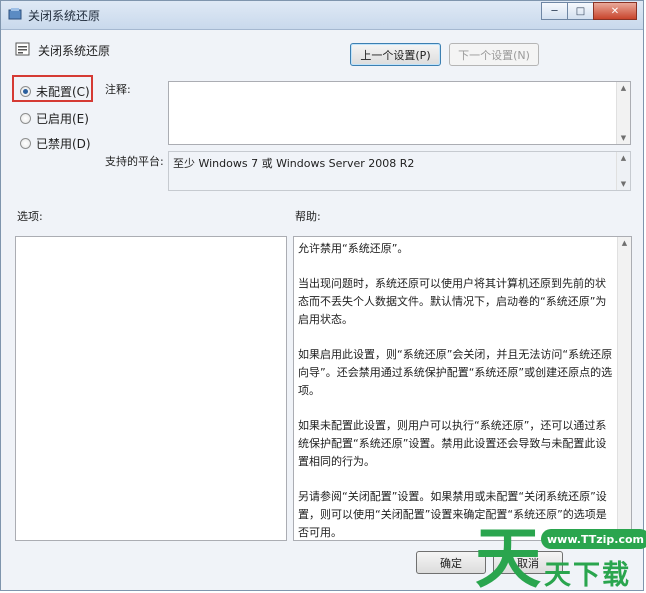  What do you see at coordinates (353, 248) in the screenshot?
I see `help-paragraph: 允许禁用“系统还原”。` at bounding box center [353, 248].